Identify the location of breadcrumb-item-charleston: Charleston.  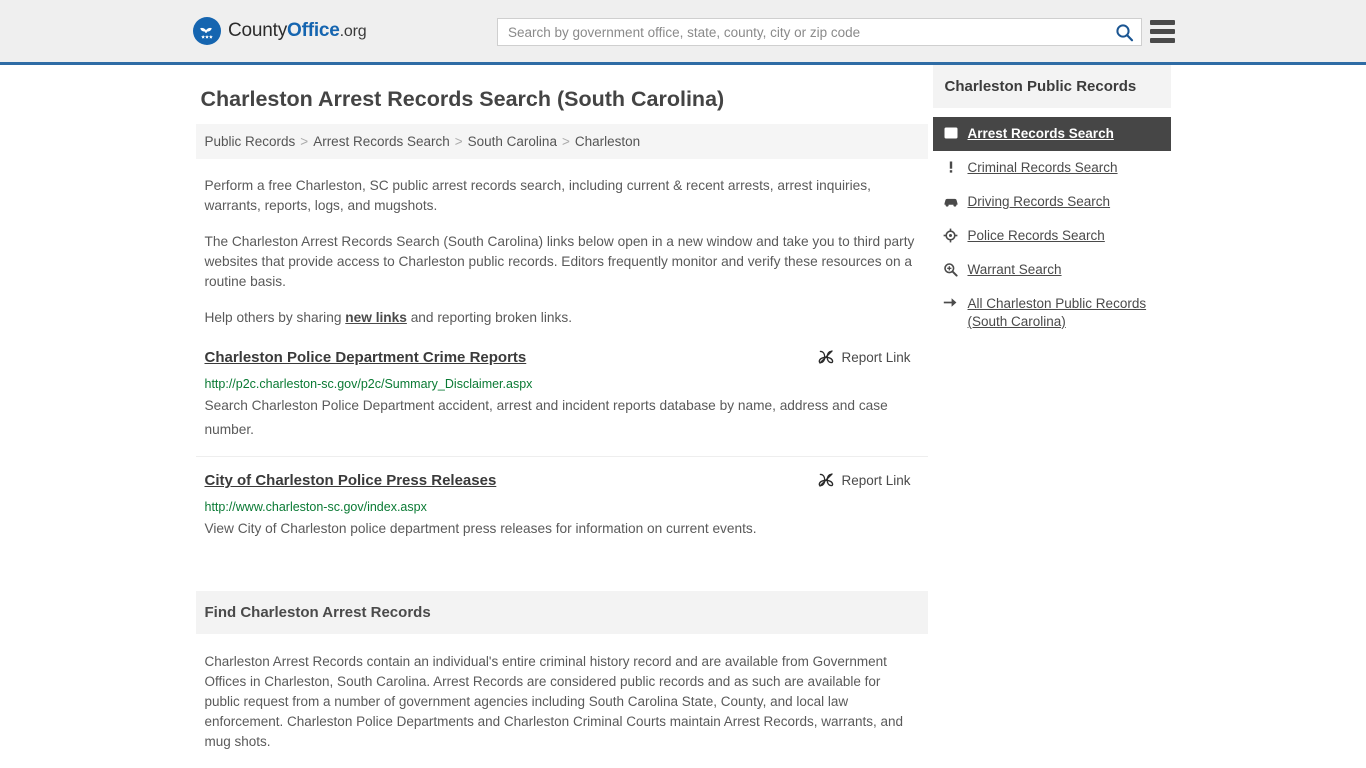
(607, 141).